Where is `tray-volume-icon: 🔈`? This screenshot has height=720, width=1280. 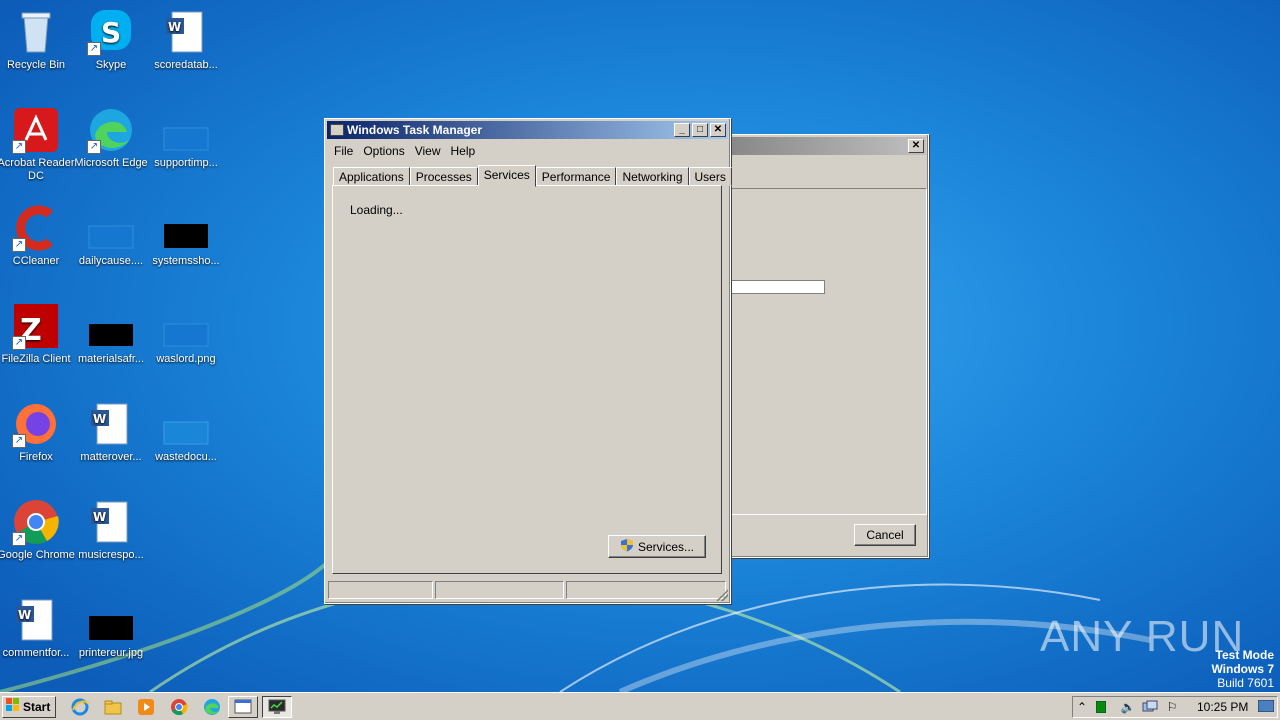
tray-volume-icon: 🔈 is located at coordinates (1128, 707).